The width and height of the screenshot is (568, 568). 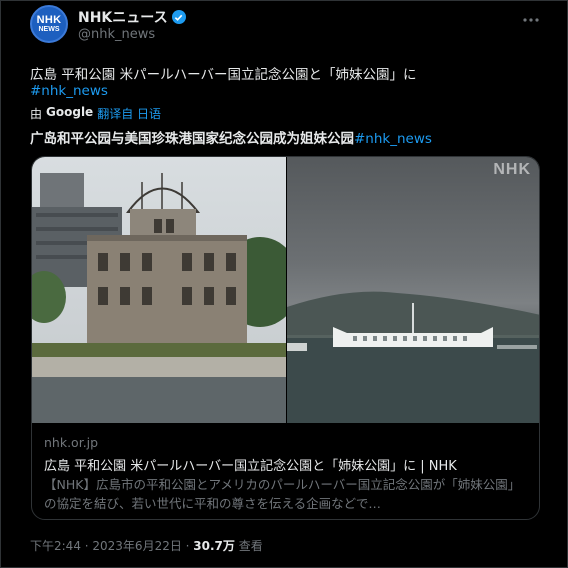 I want to click on verified-badge-icon, so click(x=178, y=17).